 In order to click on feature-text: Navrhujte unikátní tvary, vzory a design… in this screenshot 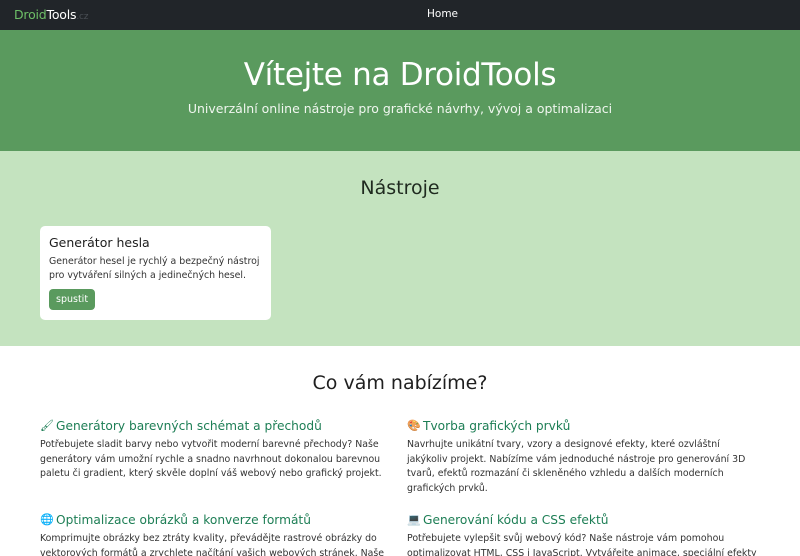, I will do `click(576, 466)`.